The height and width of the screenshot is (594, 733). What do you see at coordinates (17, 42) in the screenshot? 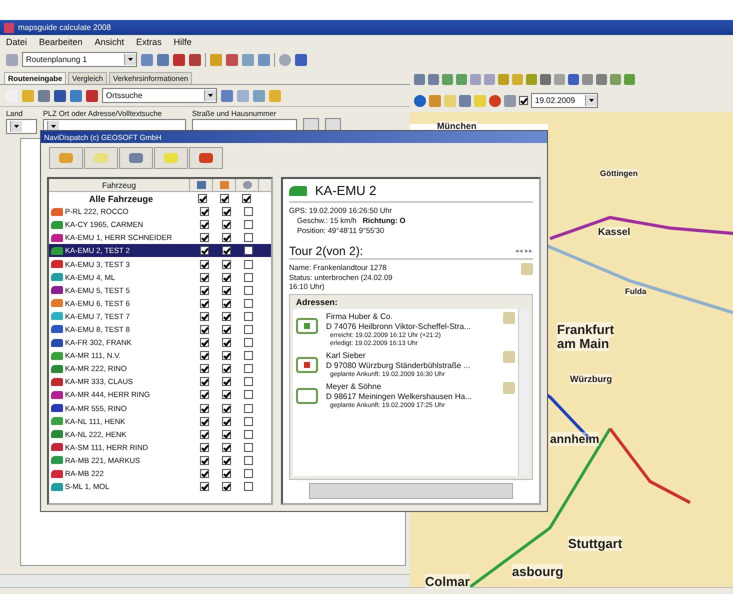
I see `menu-item: Datei` at bounding box center [17, 42].